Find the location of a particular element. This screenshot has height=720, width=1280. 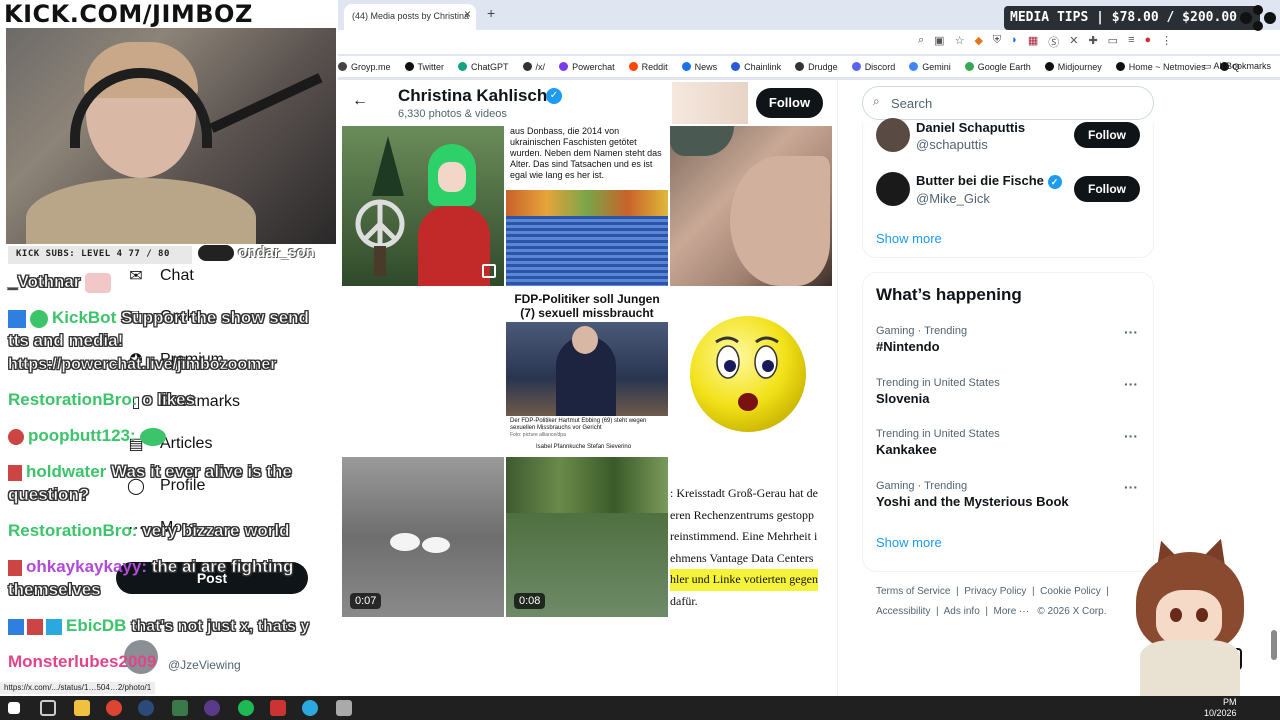

metamask-icon: ◆ is located at coordinates (978, 42).